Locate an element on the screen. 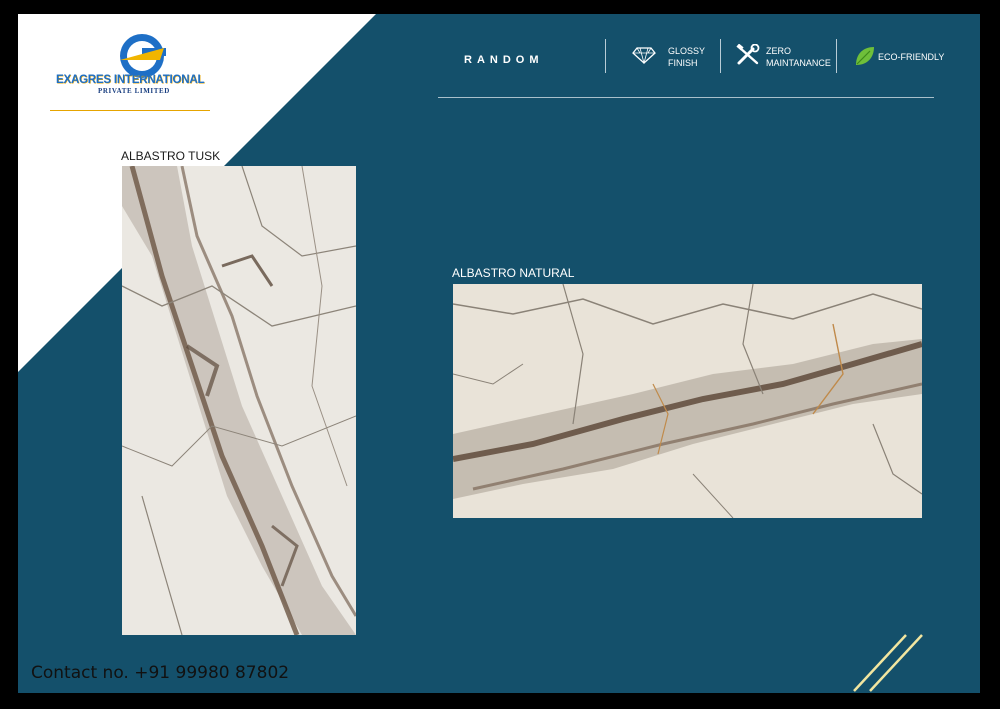 The height and width of the screenshot is (709, 1000). feature-line: FINISH is located at coordinates (683, 63).